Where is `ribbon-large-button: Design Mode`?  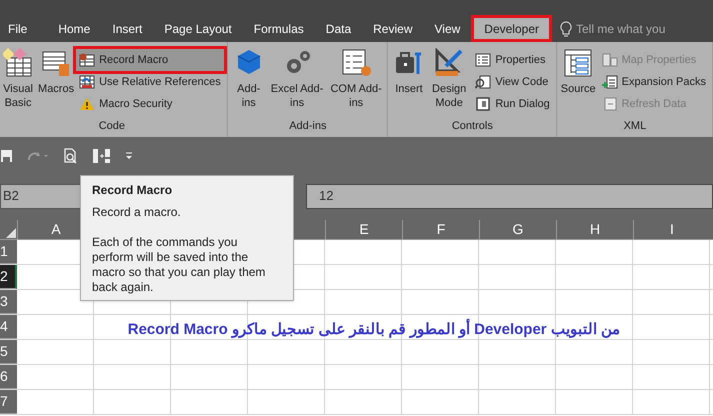 ribbon-large-button: Design Mode is located at coordinates (449, 80).